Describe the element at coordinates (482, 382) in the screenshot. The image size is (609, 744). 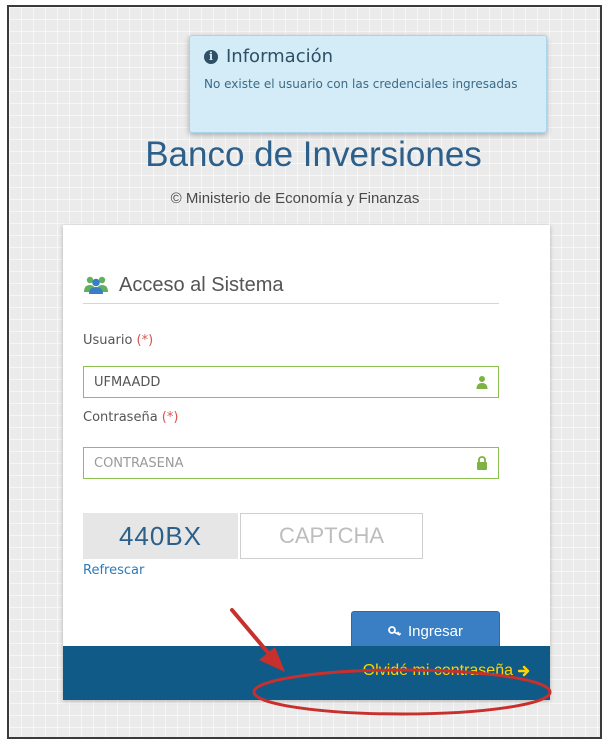
I see `user-icon` at that location.